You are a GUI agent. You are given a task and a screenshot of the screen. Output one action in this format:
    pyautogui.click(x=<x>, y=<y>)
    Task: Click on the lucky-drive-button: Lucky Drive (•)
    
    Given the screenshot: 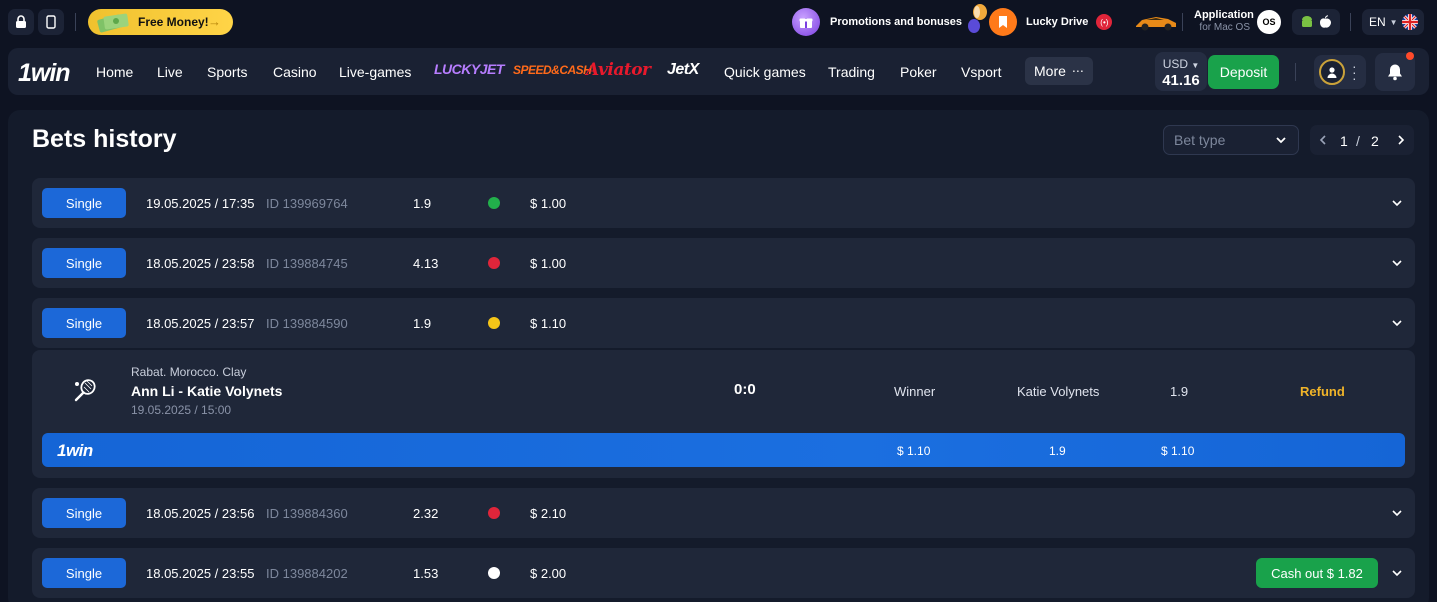 What is the action you would take?
    pyautogui.click(x=1083, y=22)
    